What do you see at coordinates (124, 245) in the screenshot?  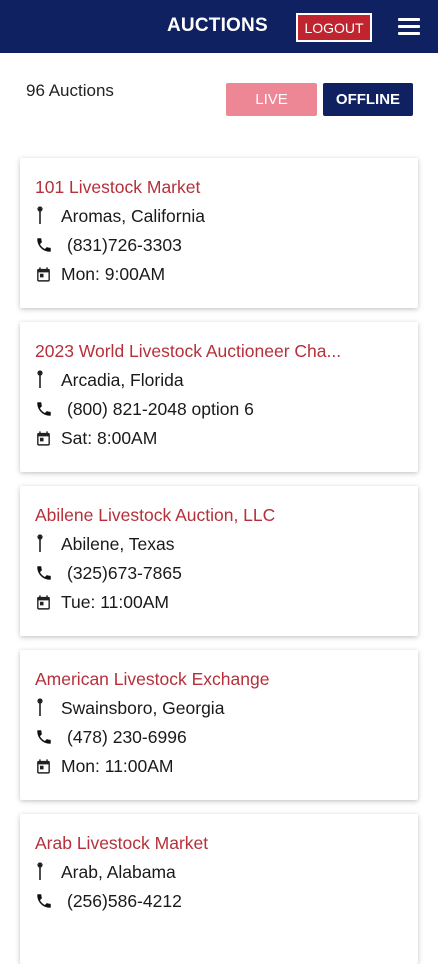 I see `phone-text: (831)726-3303` at bounding box center [124, 245].